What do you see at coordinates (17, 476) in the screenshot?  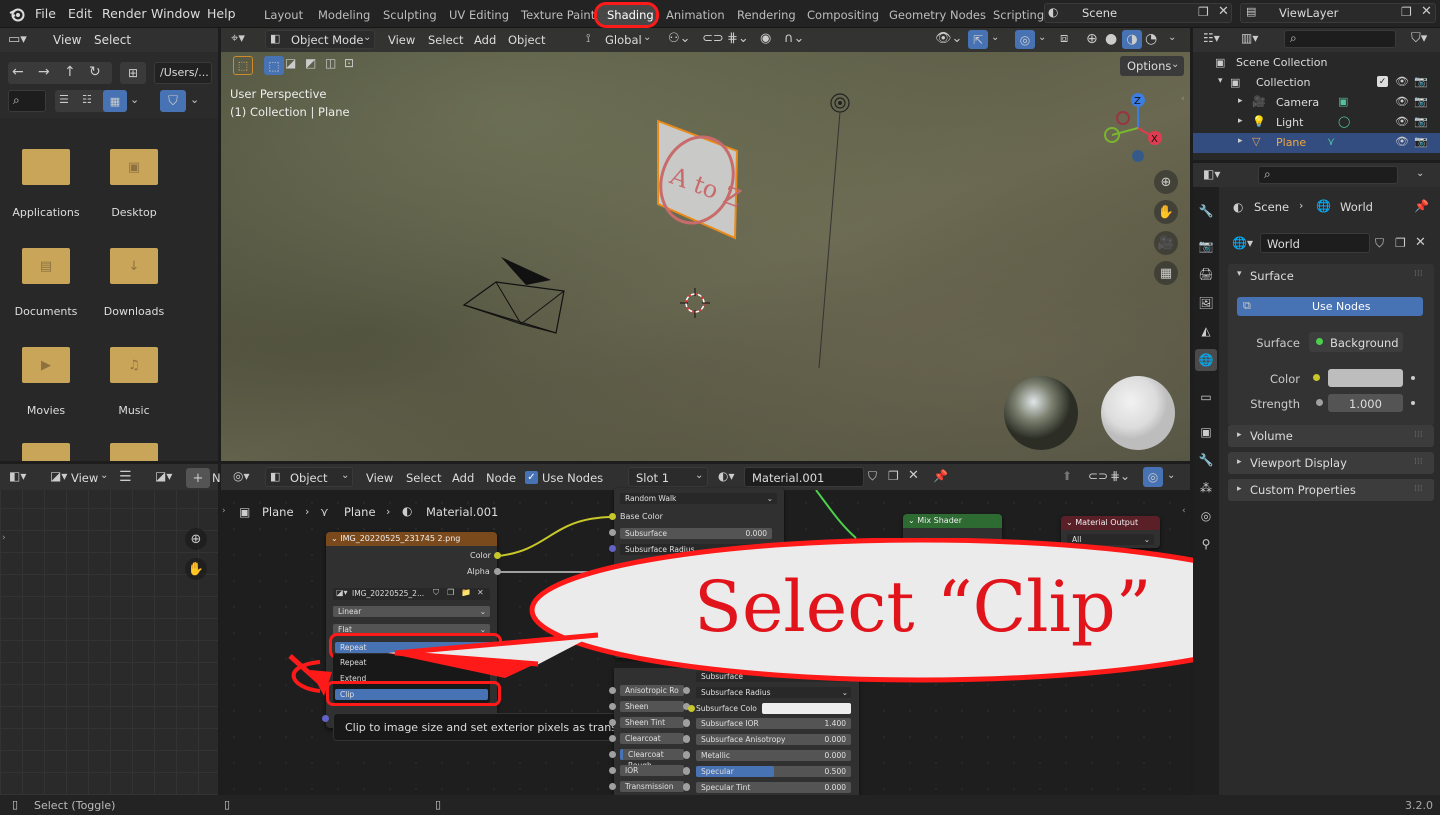 I see `image-editor-type-icon: ◧▾` at bounding box center [17, 476].